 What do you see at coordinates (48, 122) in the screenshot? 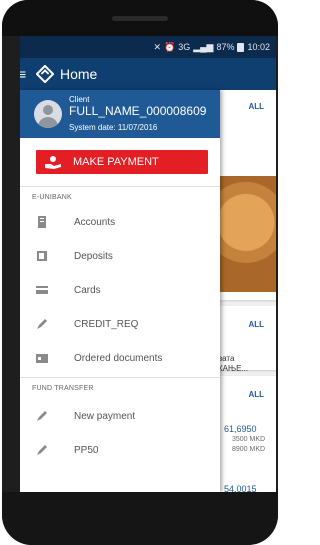
I see `avatar-body` at bounding box center [48, 122].